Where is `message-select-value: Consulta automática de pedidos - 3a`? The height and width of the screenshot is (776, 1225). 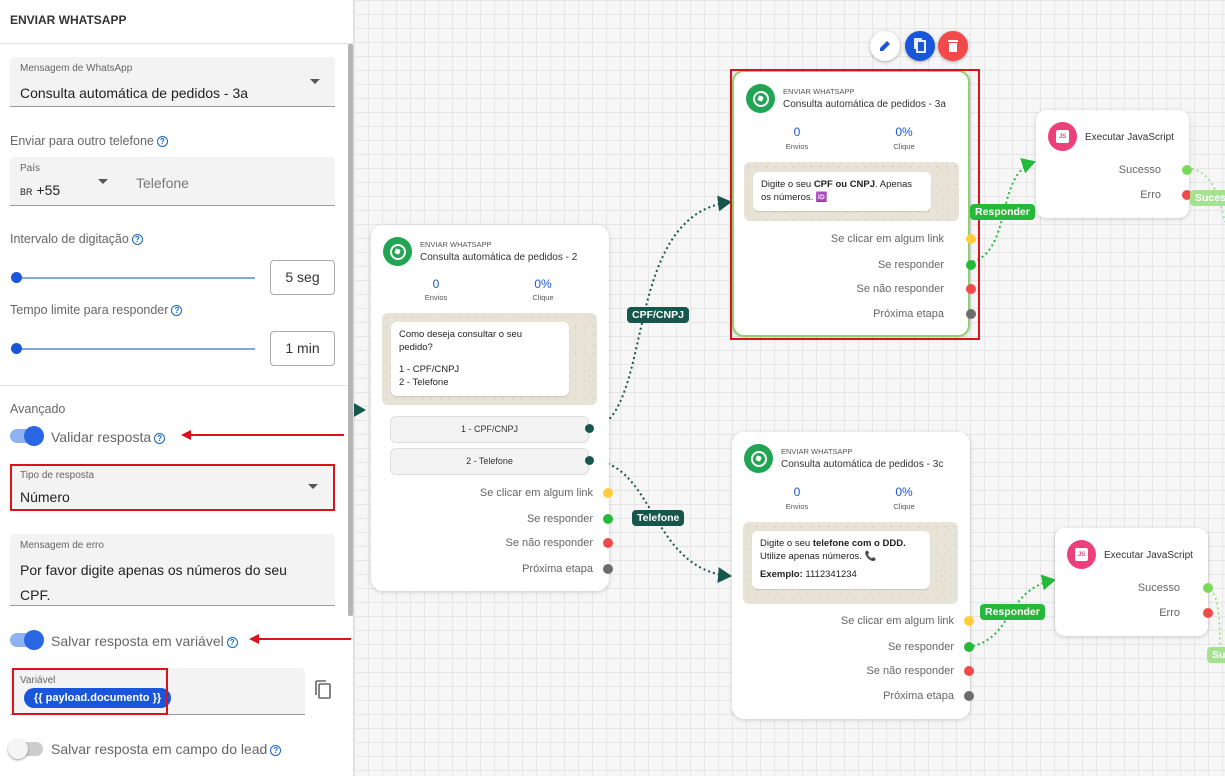 message-select-value: Consulta automática de pedidos - 3a is located at coordinates (134, 93).